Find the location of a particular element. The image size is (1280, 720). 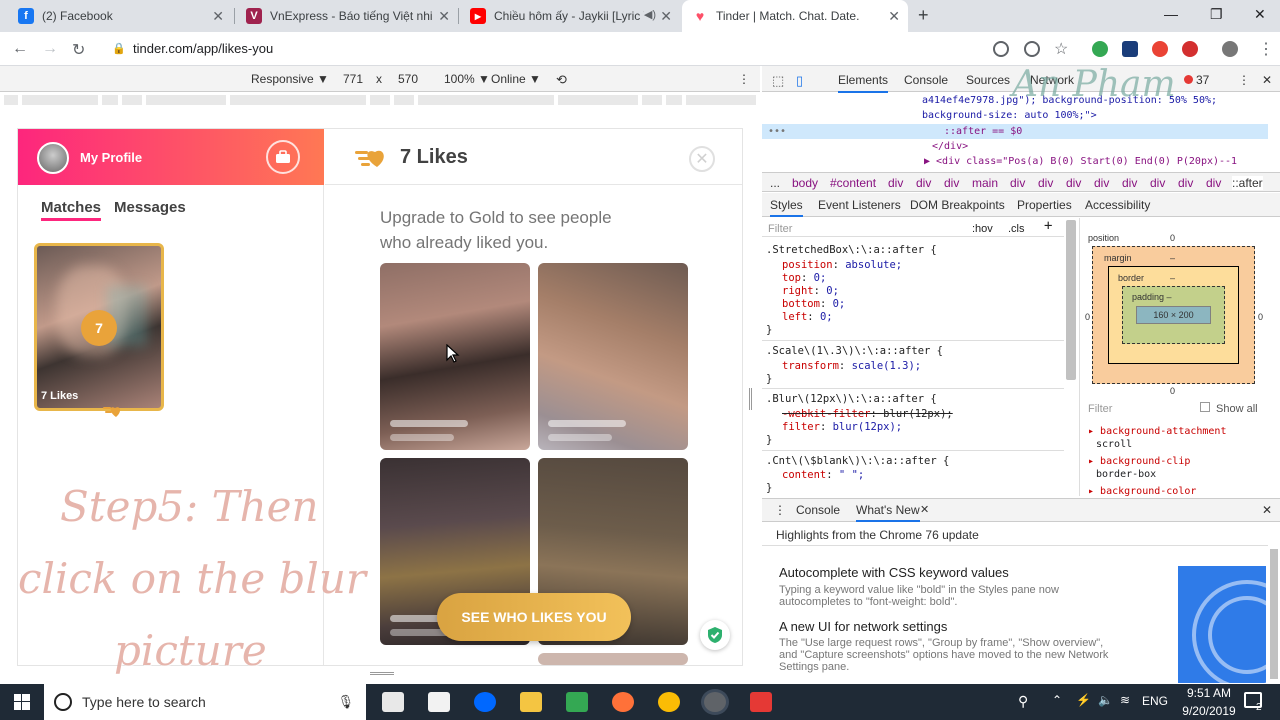

profile-avatar-icon is located at coordinates (1230, 49).